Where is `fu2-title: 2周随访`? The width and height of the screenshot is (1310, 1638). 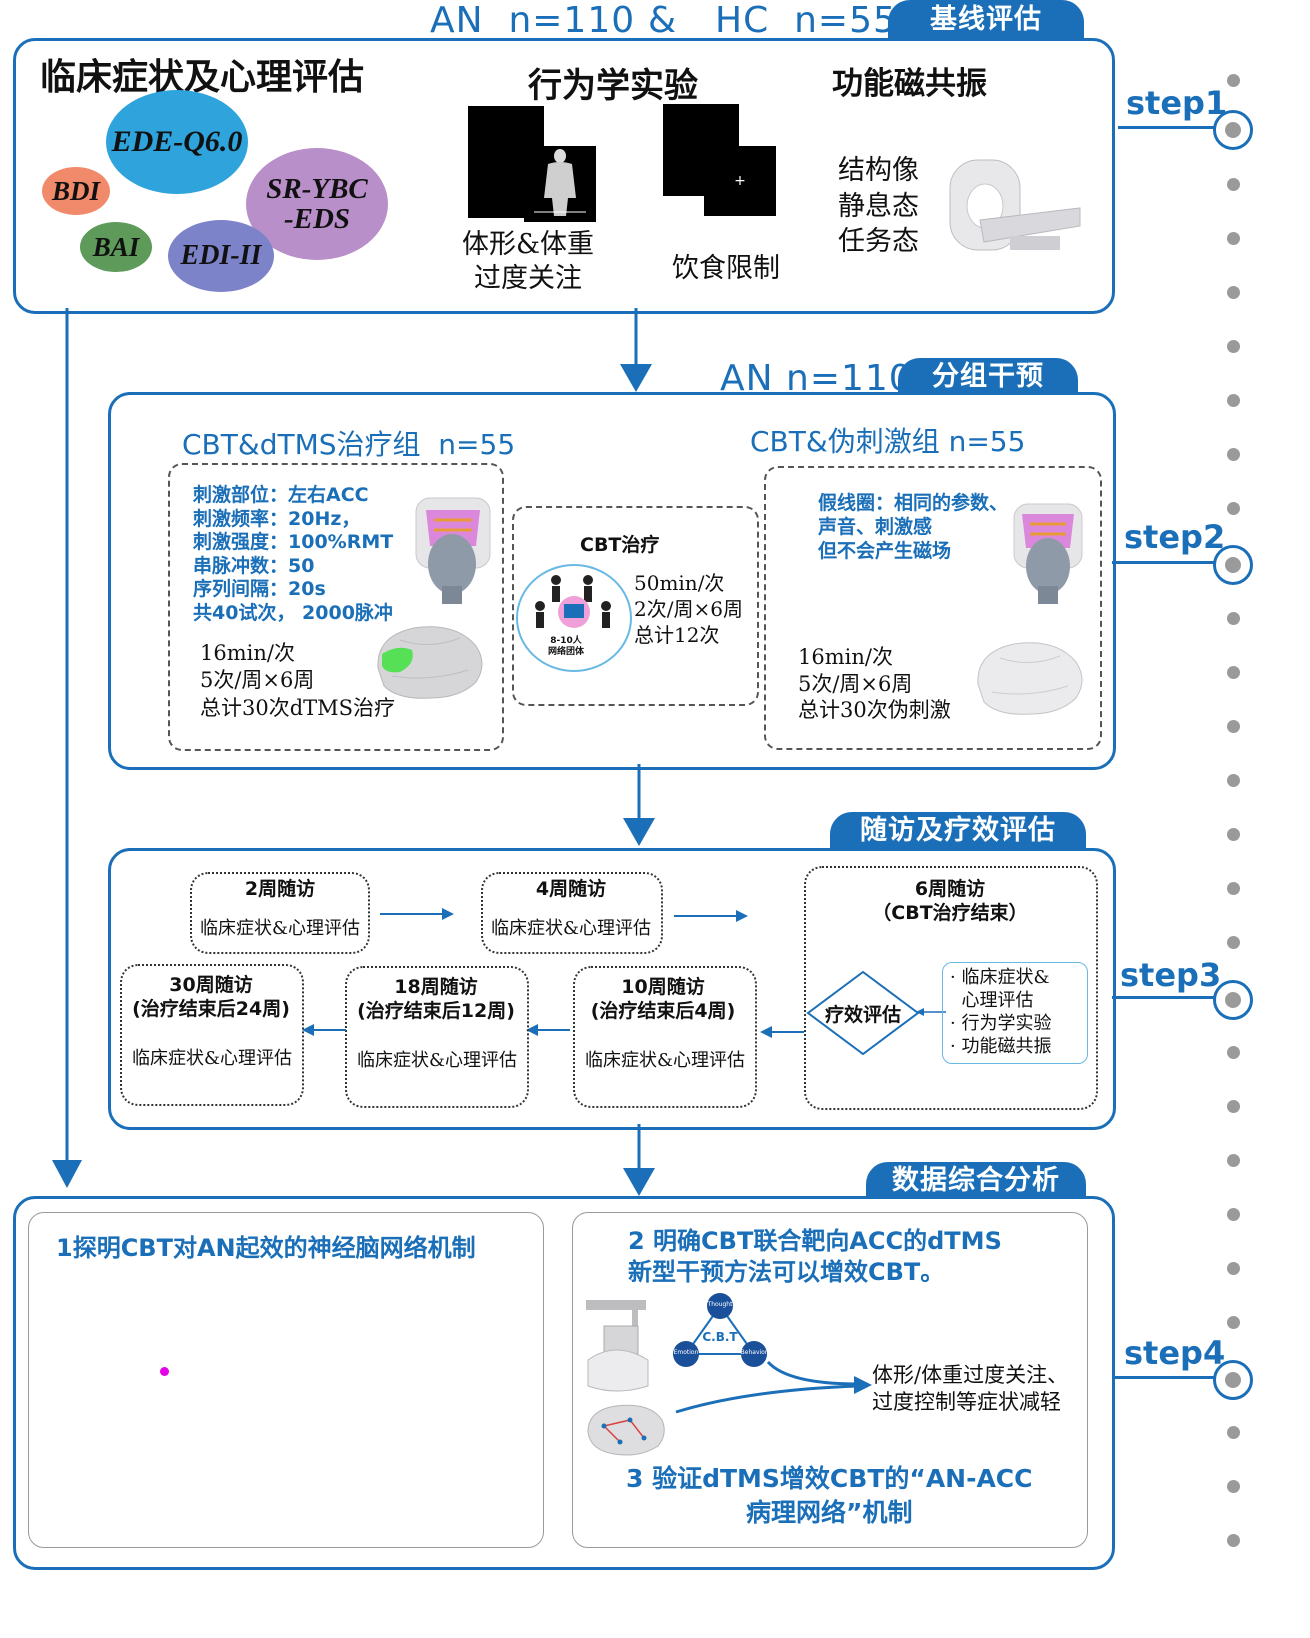
fu2-title: 2周随访 is located at coordinates (280, 889).